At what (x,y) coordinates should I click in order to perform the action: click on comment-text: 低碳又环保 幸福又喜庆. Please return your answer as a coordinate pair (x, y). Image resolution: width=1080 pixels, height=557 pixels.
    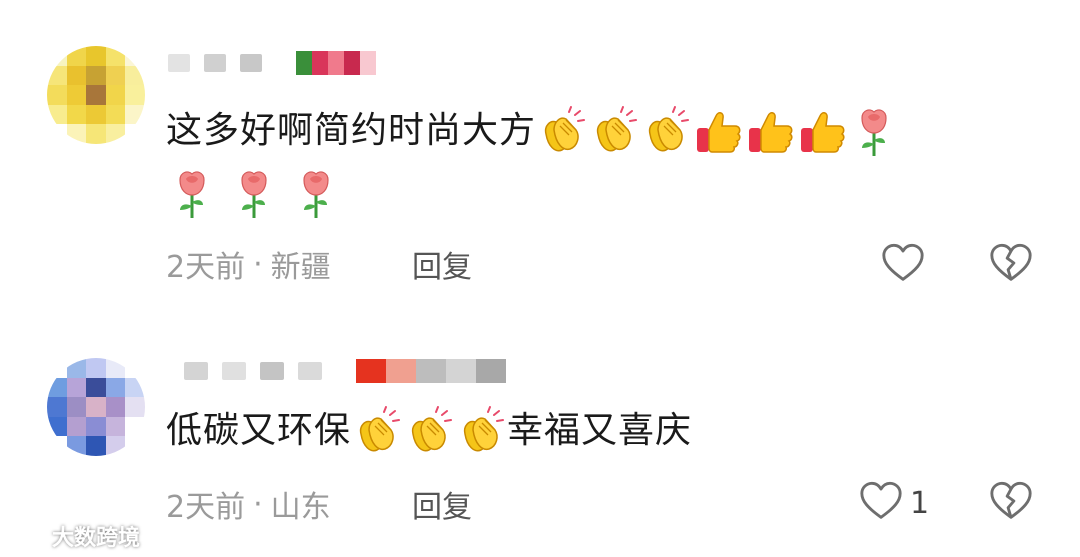
    Looking at the image, I should click on (429, 431).